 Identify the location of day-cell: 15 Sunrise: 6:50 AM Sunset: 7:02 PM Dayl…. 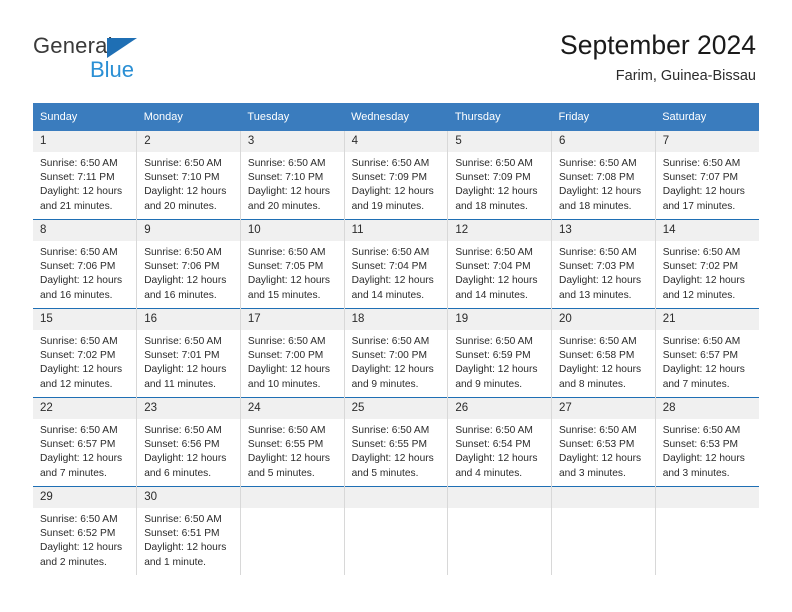
(85, 353).